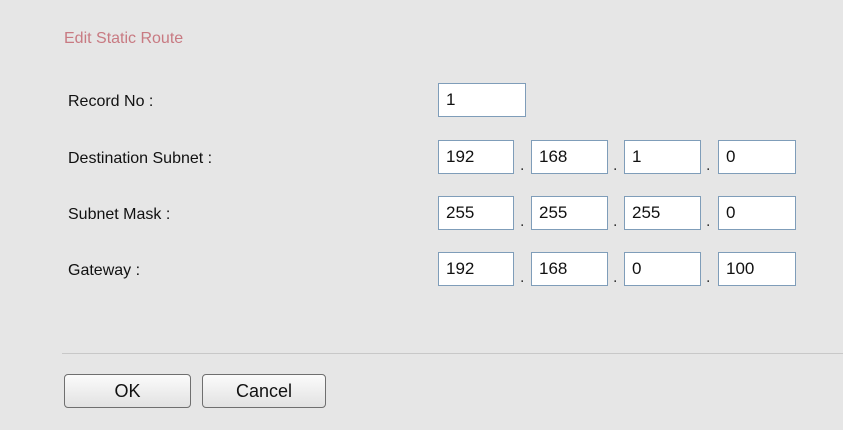 The image size is (843, 430). I want to click on record-no-label: Record No :, so click(111, 101).